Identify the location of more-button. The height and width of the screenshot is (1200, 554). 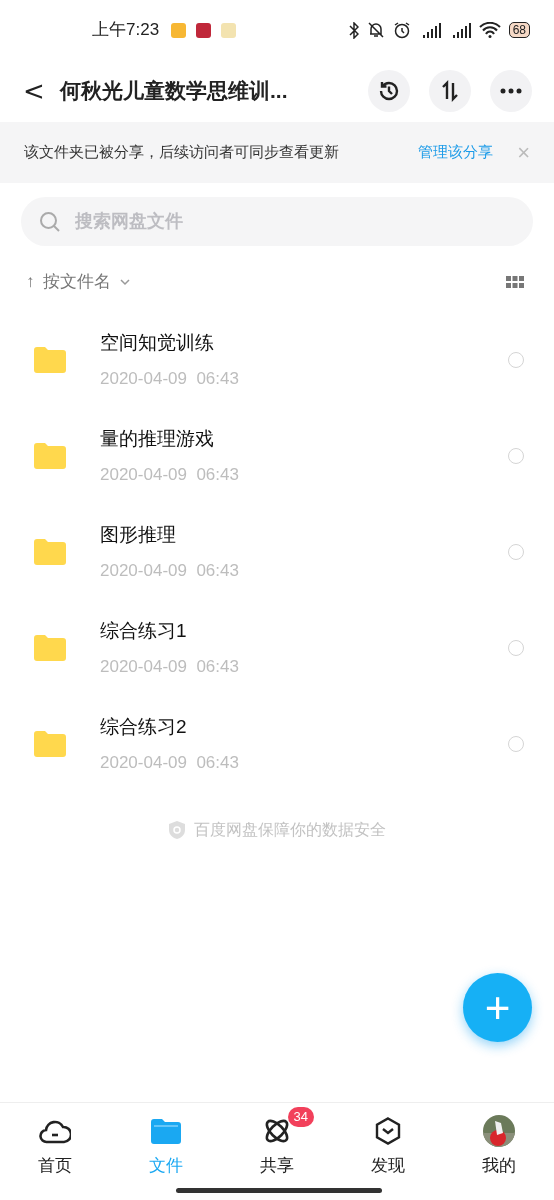
(511, 91).